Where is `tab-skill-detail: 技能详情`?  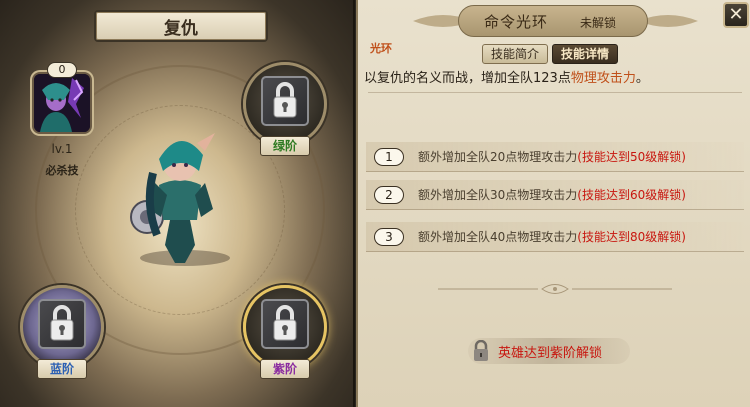
tab-skill-detail: 技能详情 is located at coordinates (585, 54).